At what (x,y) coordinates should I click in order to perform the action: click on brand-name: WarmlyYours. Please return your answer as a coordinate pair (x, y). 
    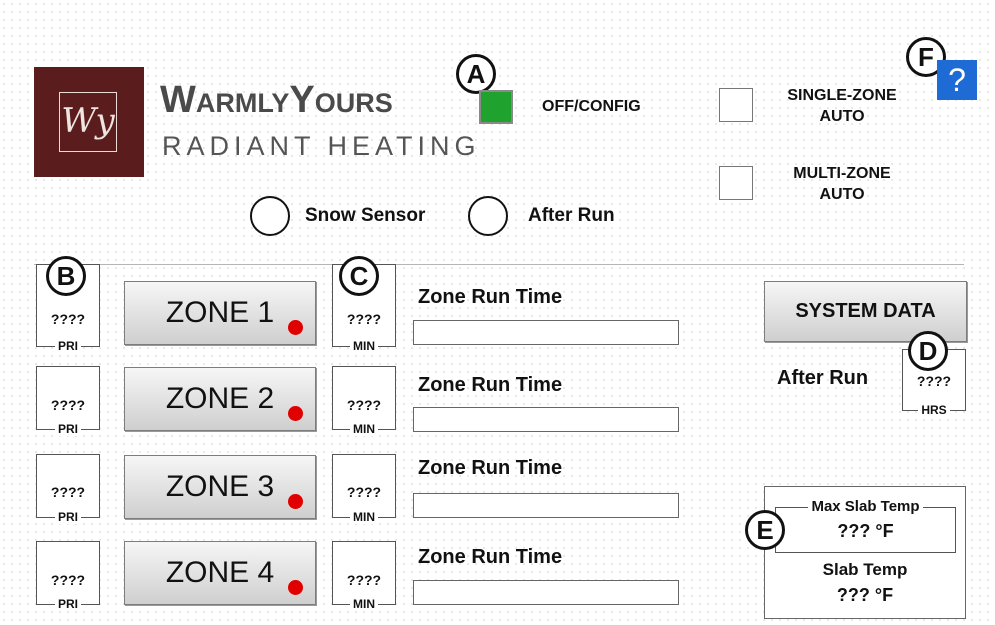
    Looking at the image, I should click on (276, 100).